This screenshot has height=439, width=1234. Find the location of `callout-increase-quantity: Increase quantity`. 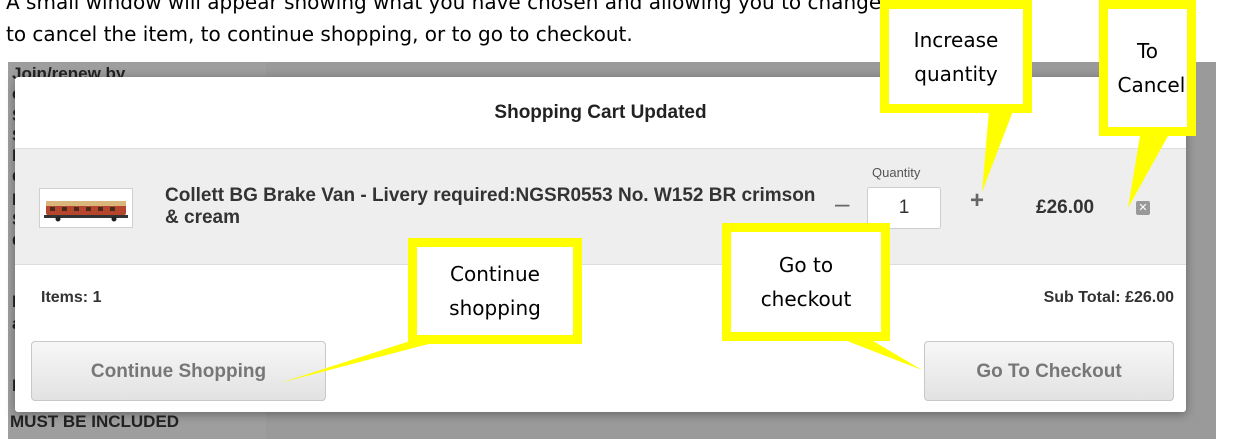

callout-increase-quantity: Increase quantity is located at coordinates (956, 56).